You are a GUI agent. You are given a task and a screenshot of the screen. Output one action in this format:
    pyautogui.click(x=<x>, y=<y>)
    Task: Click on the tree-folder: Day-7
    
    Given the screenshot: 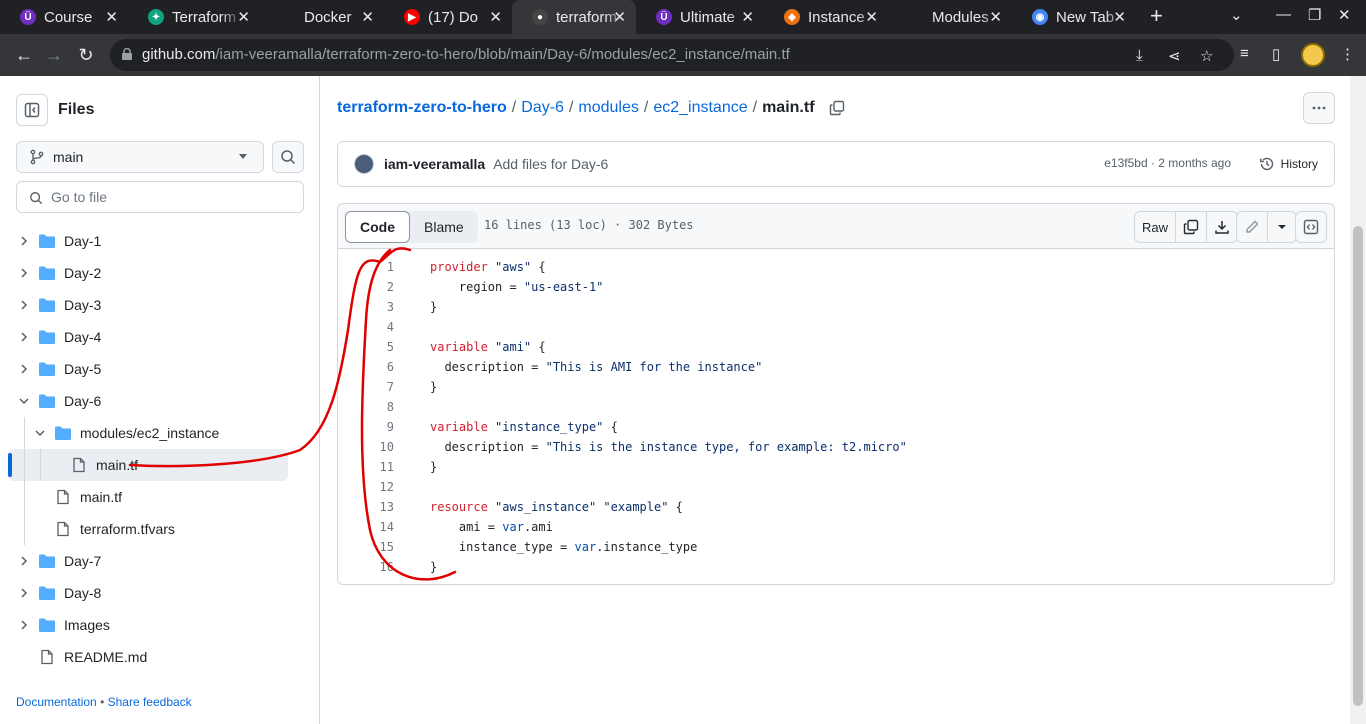 What is the action you would take?
    pyautogui.click(x=148, y=561)
    